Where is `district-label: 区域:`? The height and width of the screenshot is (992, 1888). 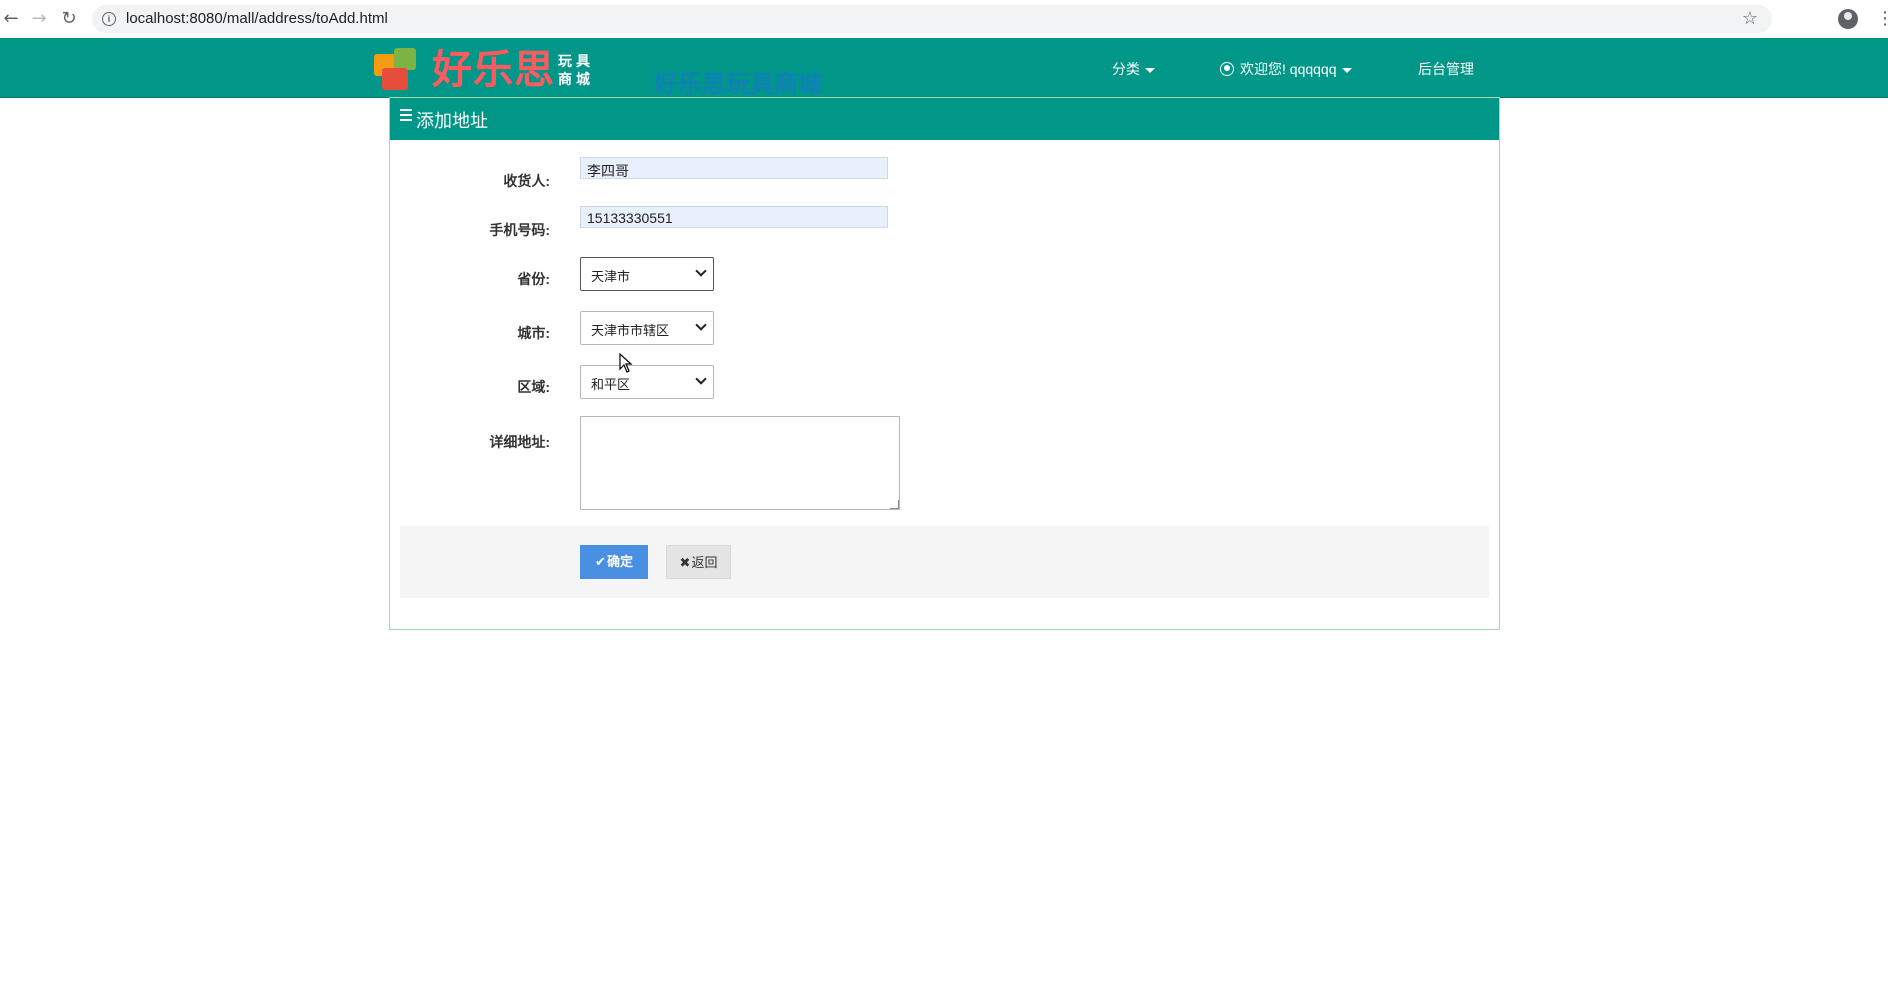
district-label: 区域: is located at coordinates (533, 387).